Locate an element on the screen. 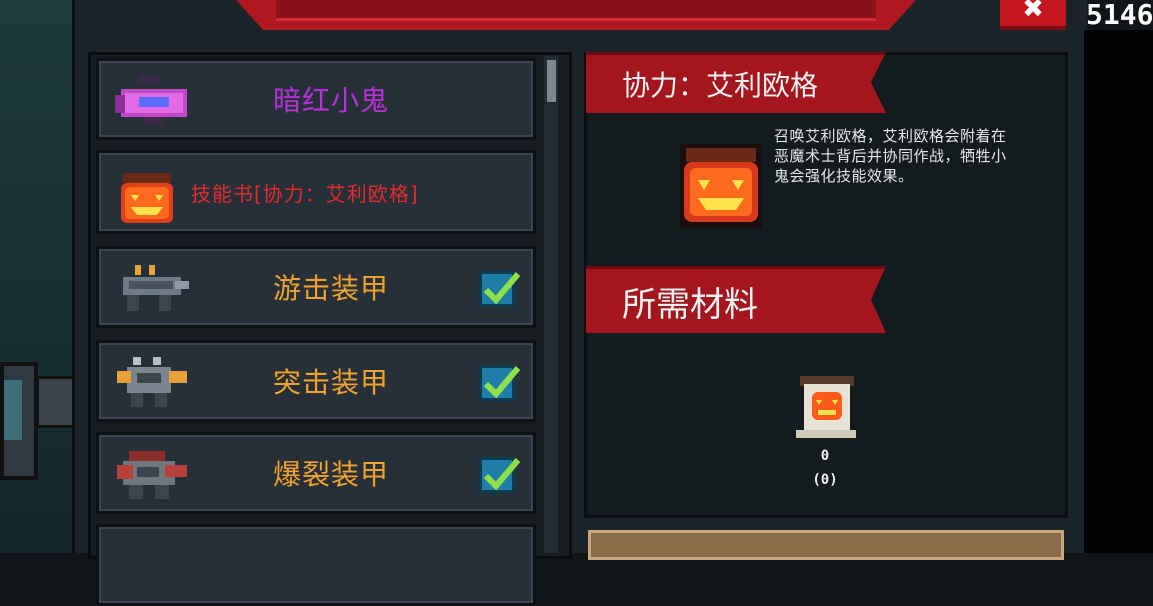 Image resolution: width=1153 pixels, height=606 pixels. list-item-dark-red-imp: 暗红小鬼 is located at coordinates (316, 99).